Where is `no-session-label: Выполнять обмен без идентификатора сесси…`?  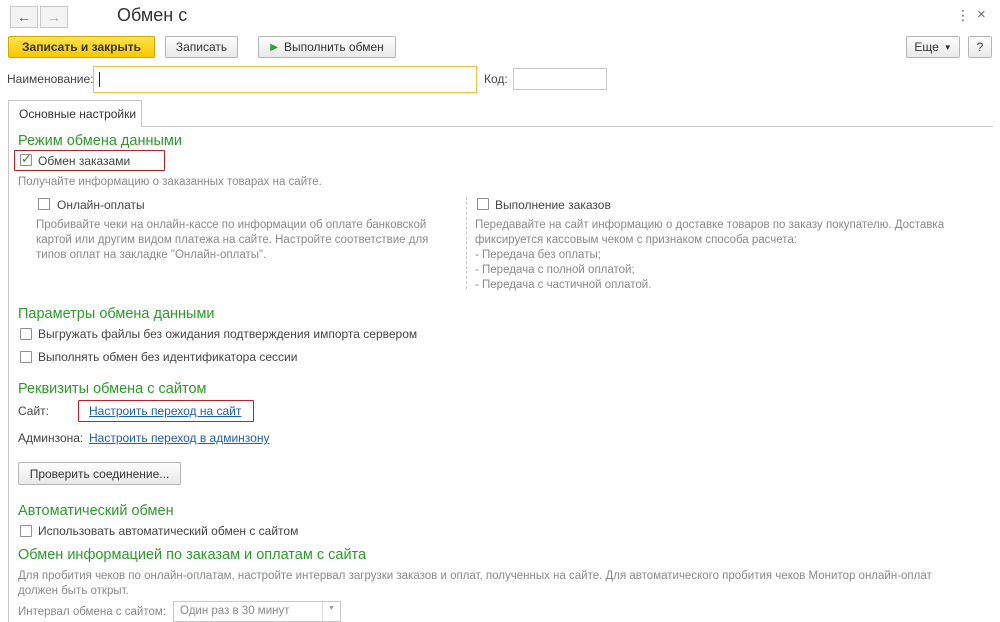 no-session-label: Выполнять обмен без идентификатора сесси… is located at coordinates (168, 357).